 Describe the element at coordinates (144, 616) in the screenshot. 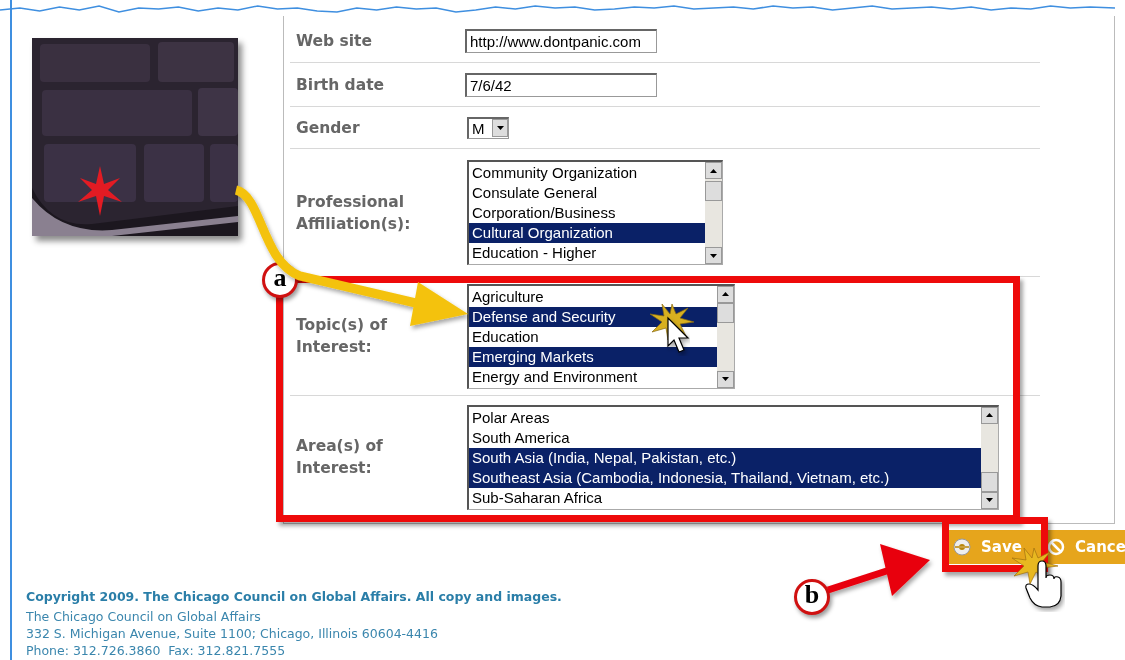

I see `address-line: The Chicago Council on Global Affairs` at that location.